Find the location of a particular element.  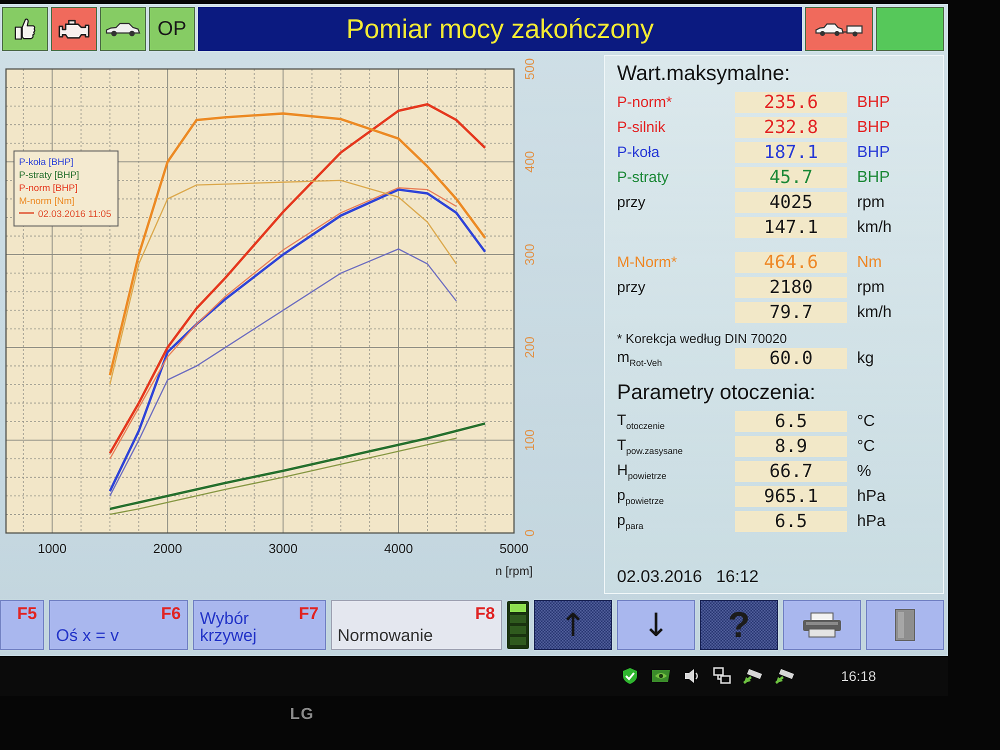

row-label: T$_{pow.zasysane}$ is located at coordinates (650, 446).